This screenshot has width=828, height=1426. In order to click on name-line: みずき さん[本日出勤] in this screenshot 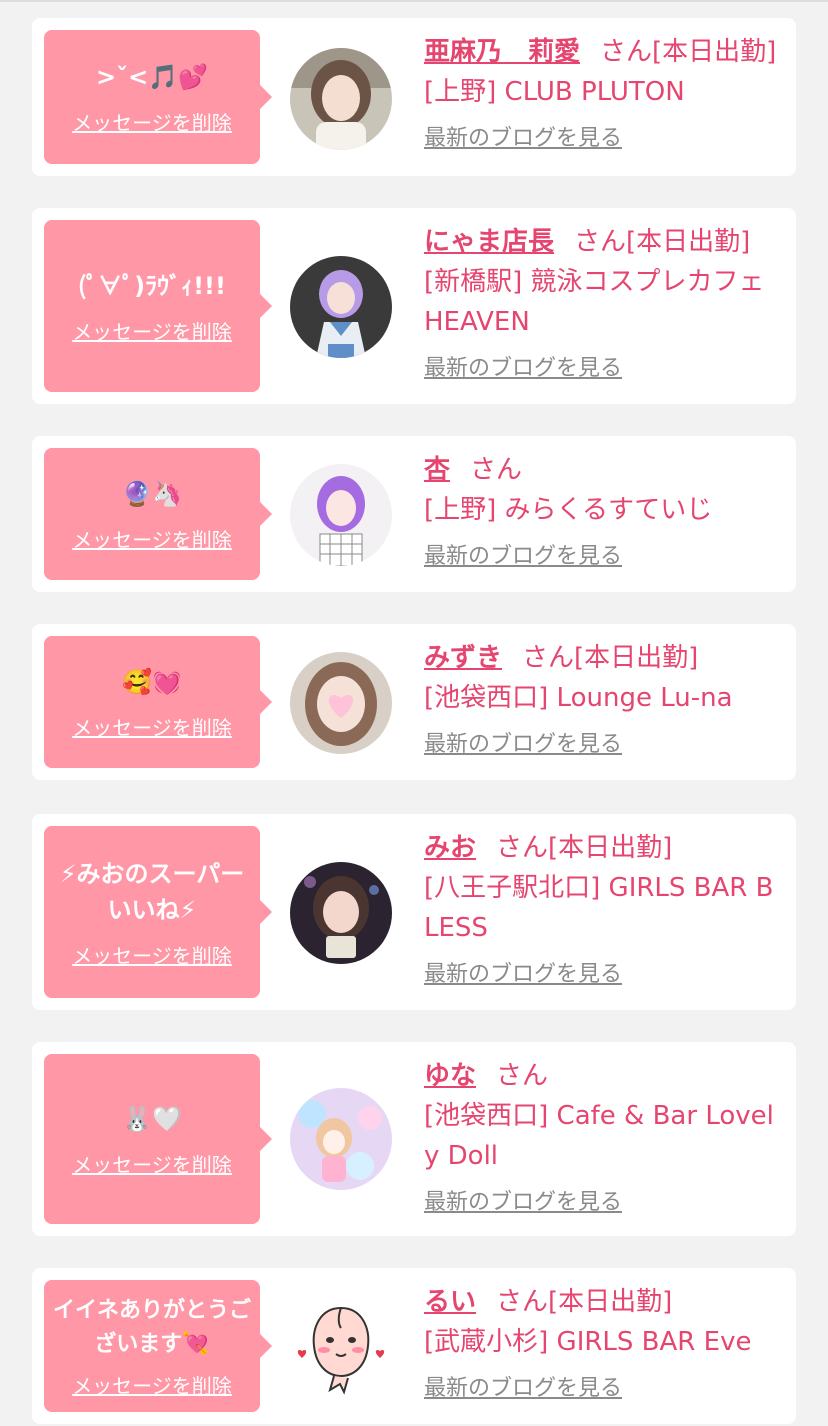, I will do `click(604, 658)`.